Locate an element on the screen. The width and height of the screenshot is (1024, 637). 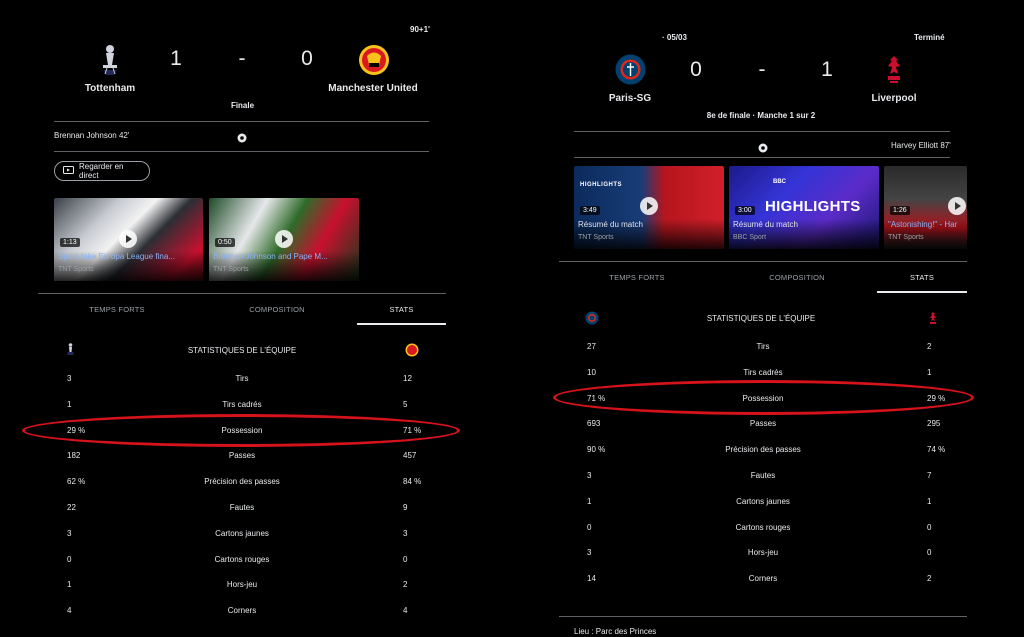
video-source: BBC Sport is located at coordinates (750, 237).